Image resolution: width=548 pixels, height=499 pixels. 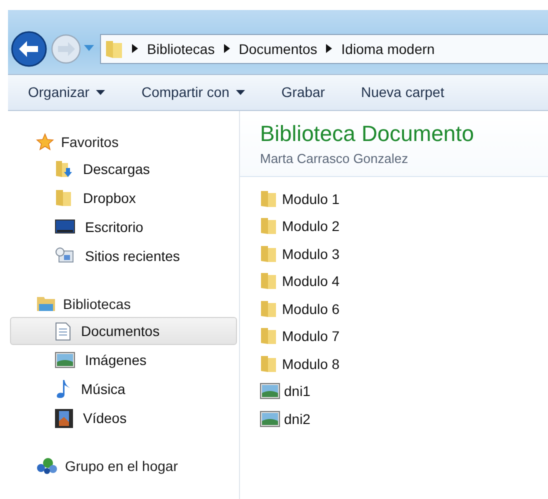 I want to click on toolbar-button: Grabar, so click(x=303, y=92).